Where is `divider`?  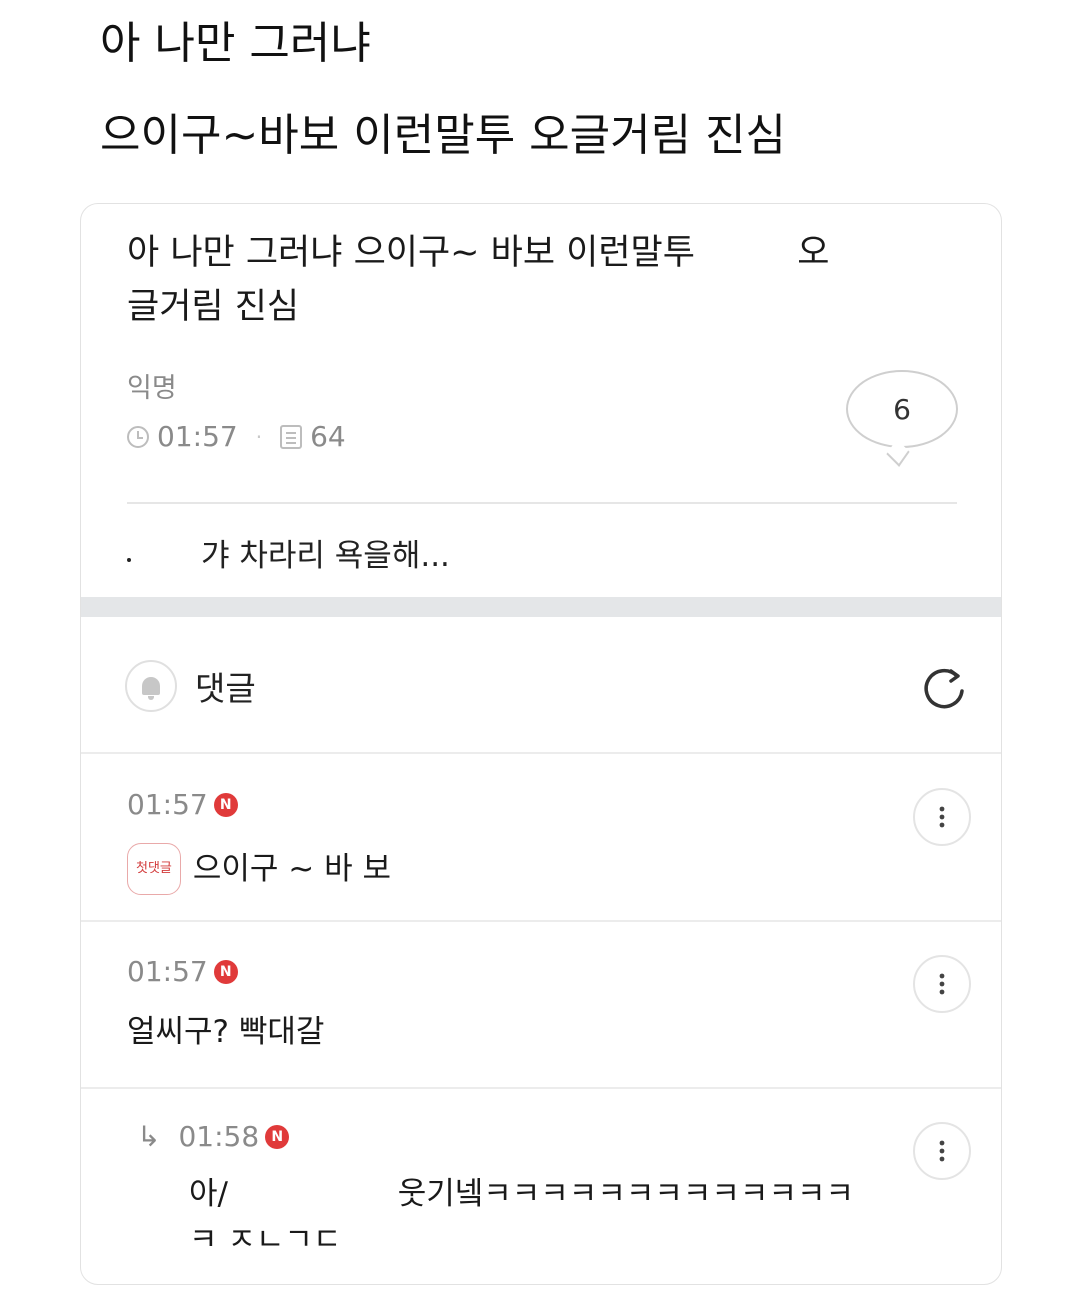 divider is located at coordinates (542, 503).